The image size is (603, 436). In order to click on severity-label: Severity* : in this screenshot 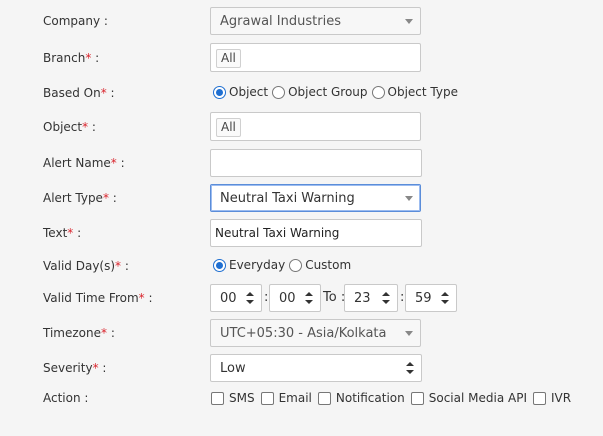, I will do `click(75, 368)`.